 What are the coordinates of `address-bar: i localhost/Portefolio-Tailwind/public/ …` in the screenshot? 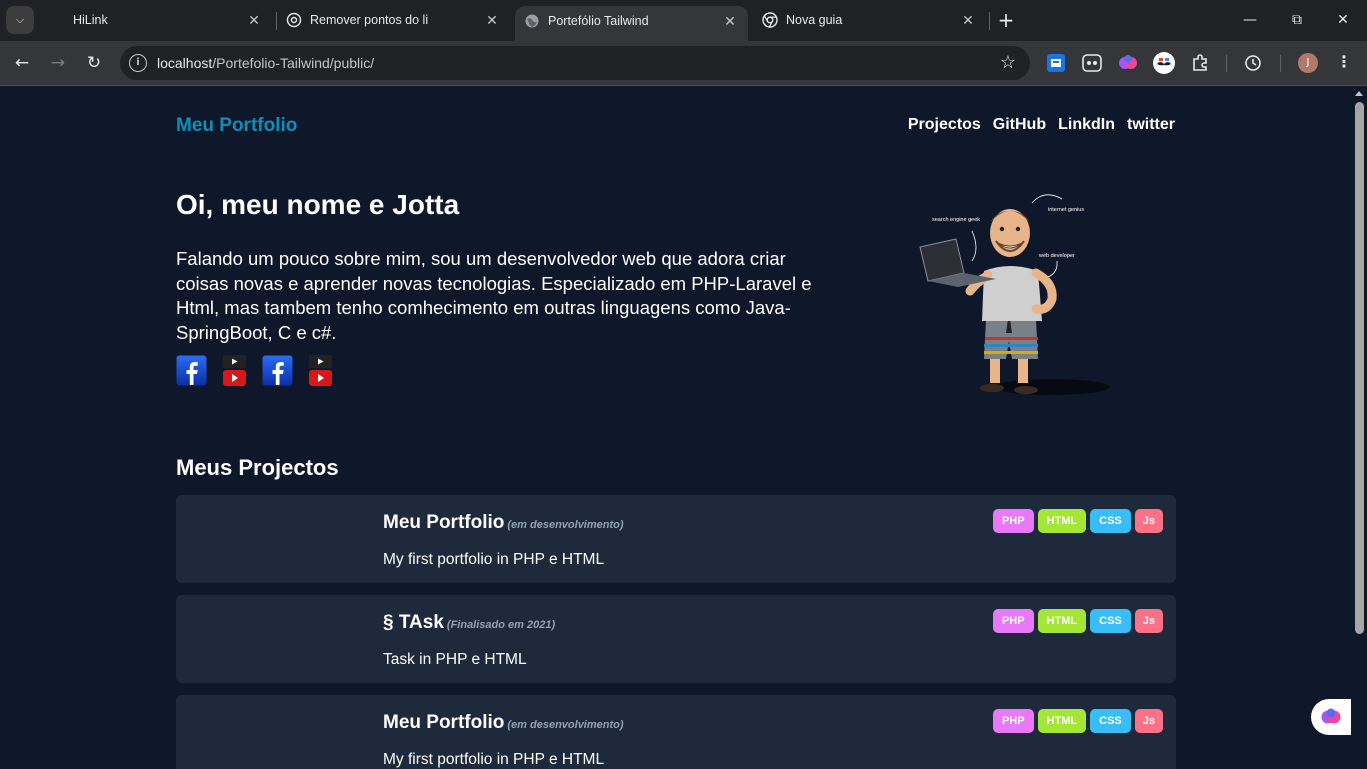 It's located at (575, 63).